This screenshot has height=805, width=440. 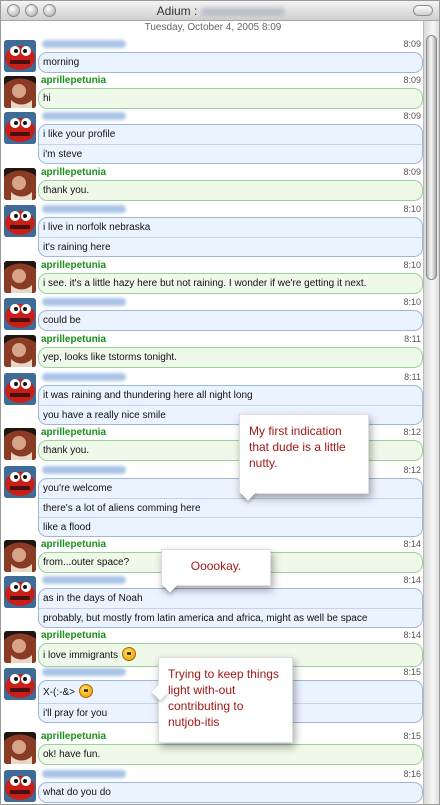 What do you see at coordinates (230, 62) in the screenshot?
I see `message-bubble: morning` at bounding box center [230, 62].